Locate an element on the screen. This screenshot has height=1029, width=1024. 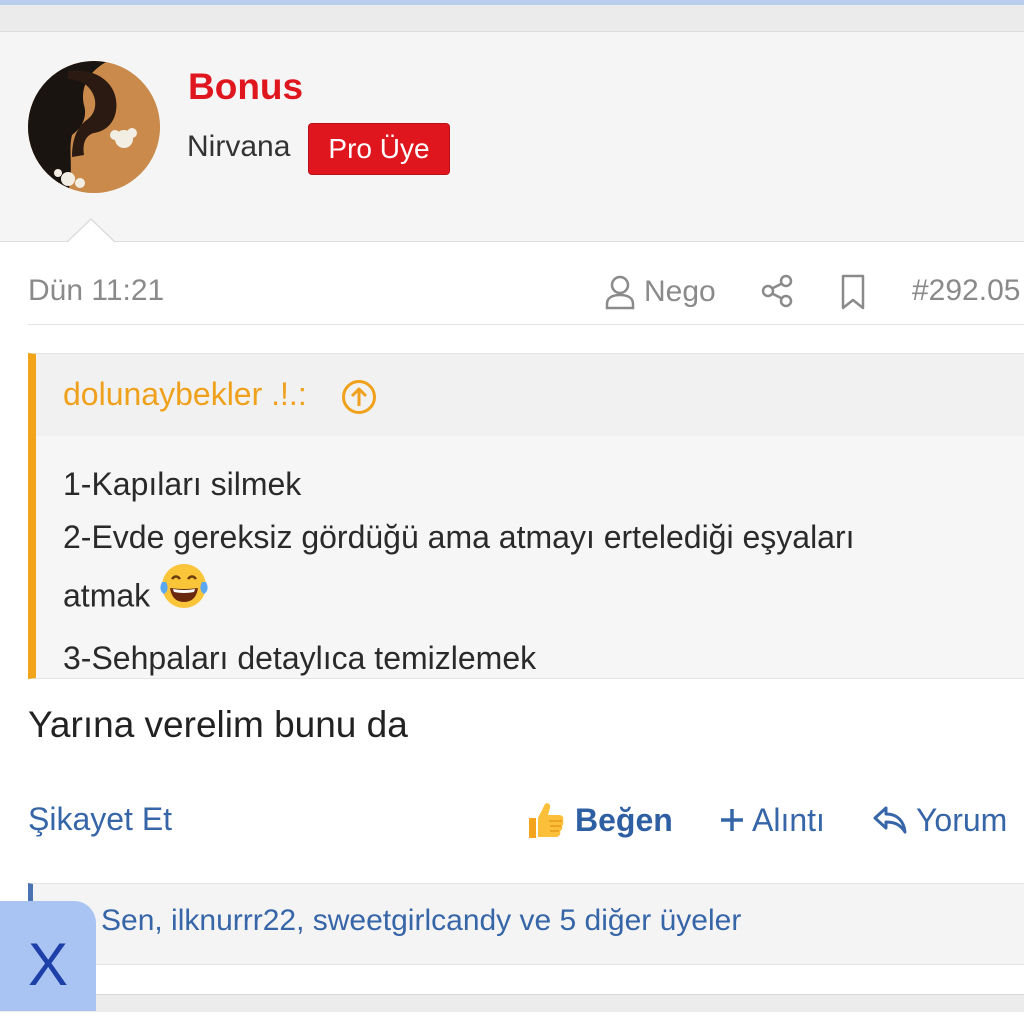
user-icon is located at coordinates (620, 292).